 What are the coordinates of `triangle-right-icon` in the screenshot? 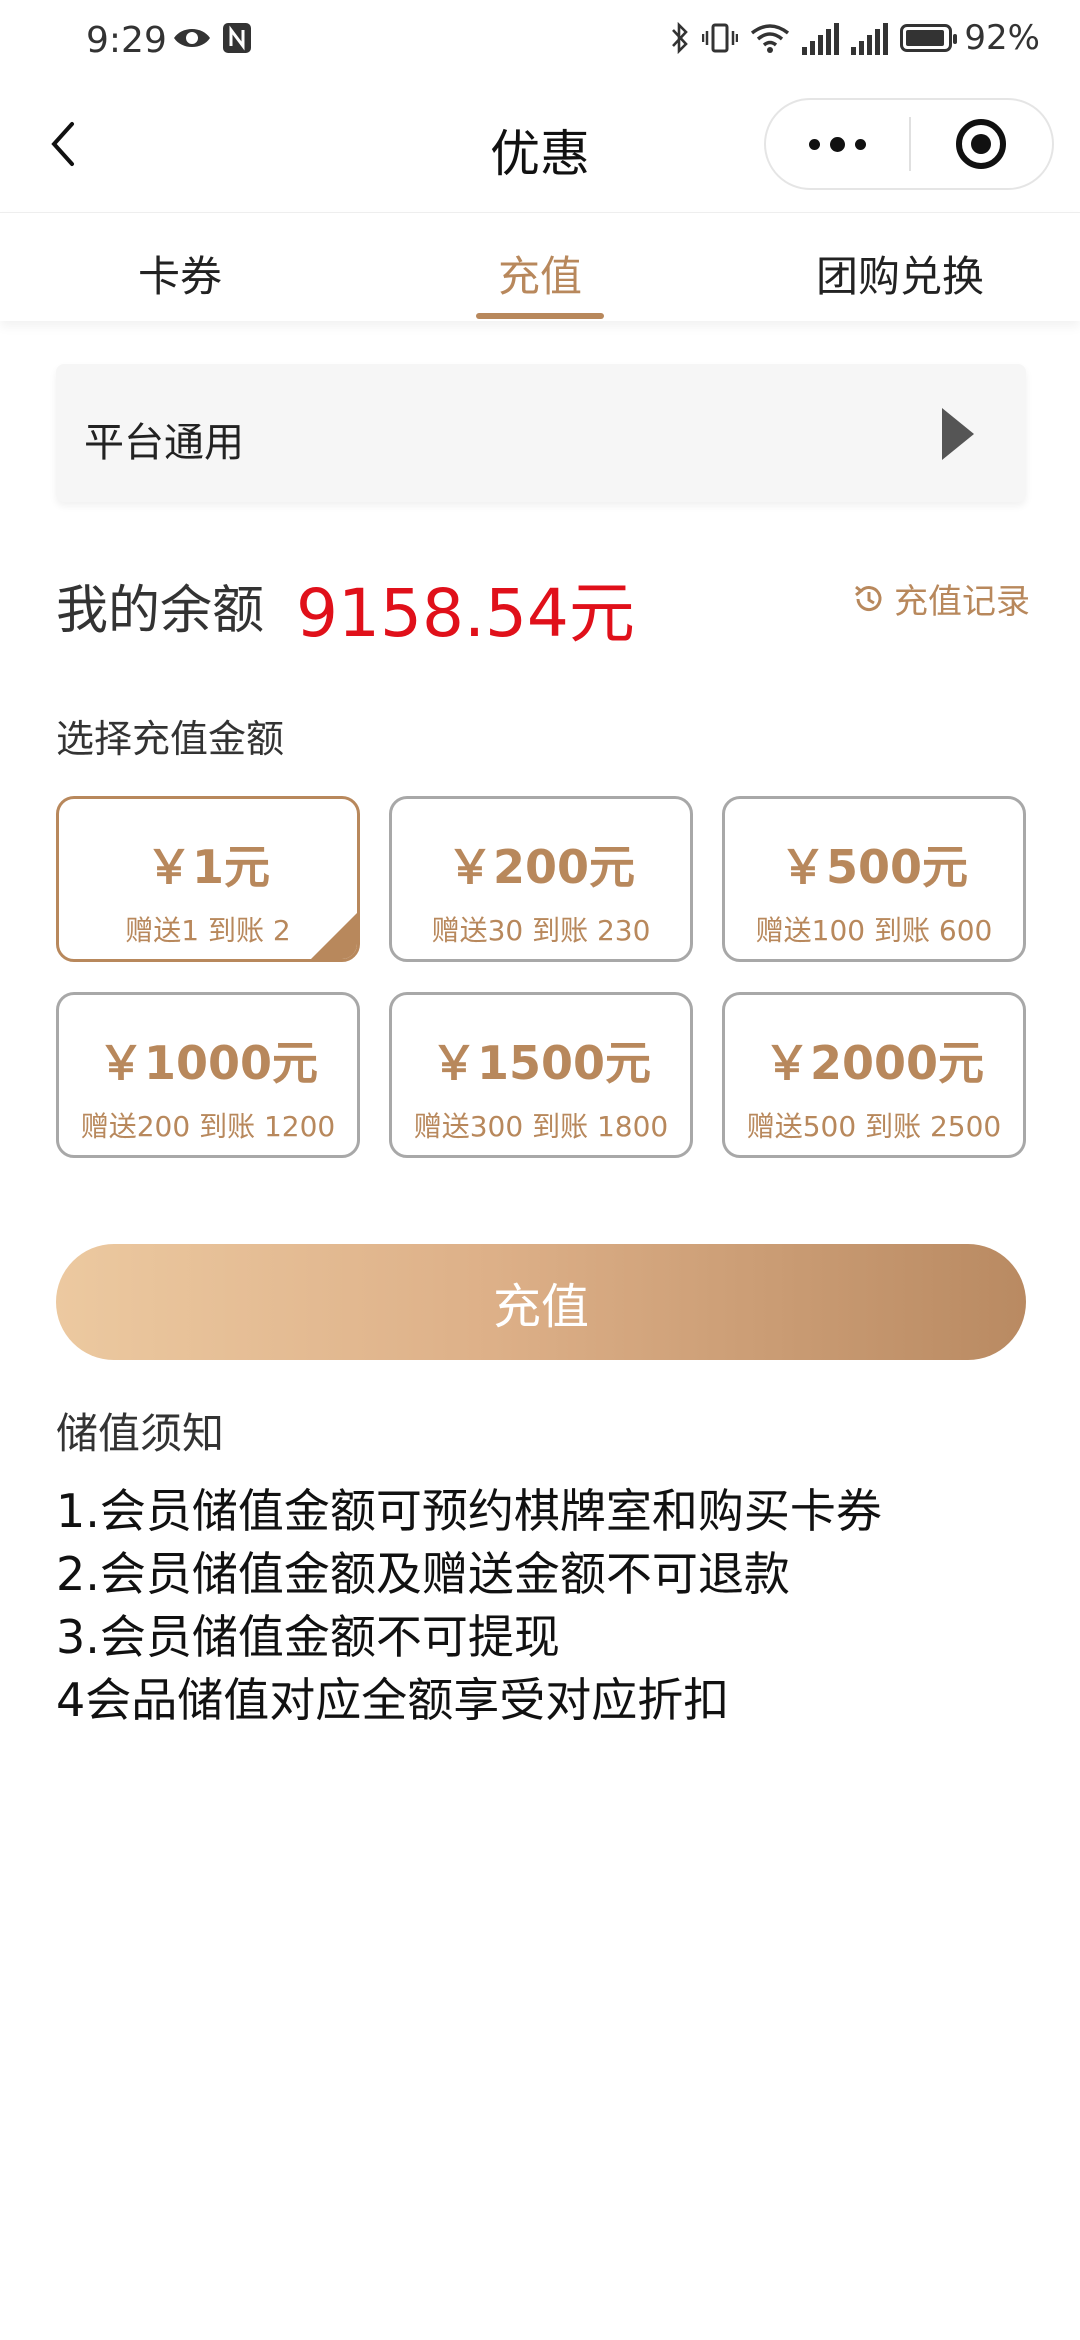 It's located at (958, 434).